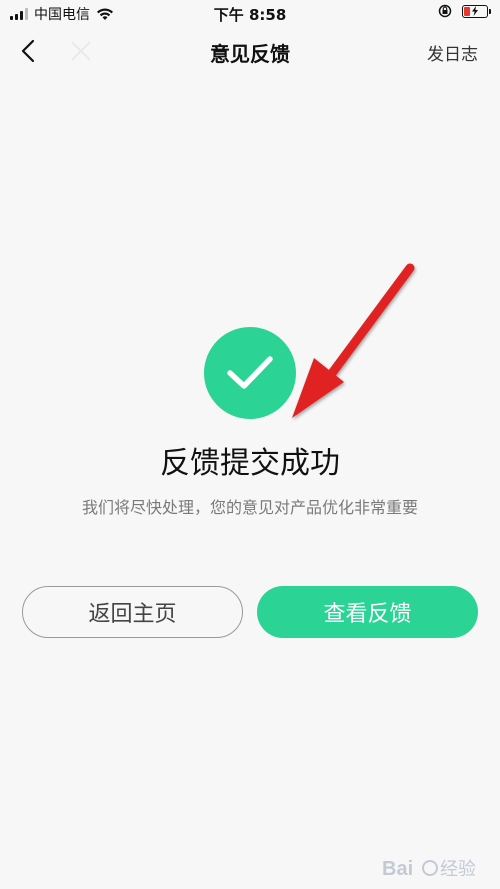 The width and height of the screenshot is (500, 889). What do you see at coordinates (397, 869) in the screenshot?
I see `svg-text: Bai` at bounding box center [397, 869].